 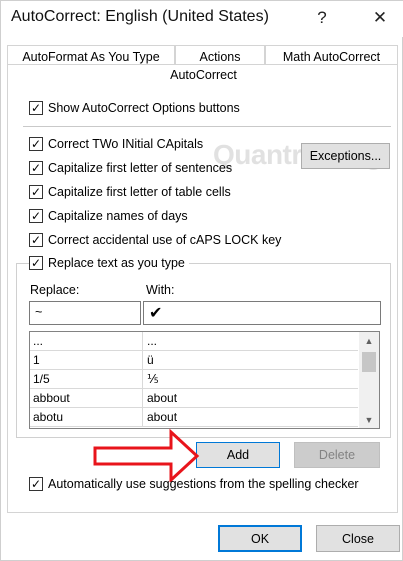 I want to click on replace-text-checkbox: ✓ Replace text as you type, so click(x=109, y=263).